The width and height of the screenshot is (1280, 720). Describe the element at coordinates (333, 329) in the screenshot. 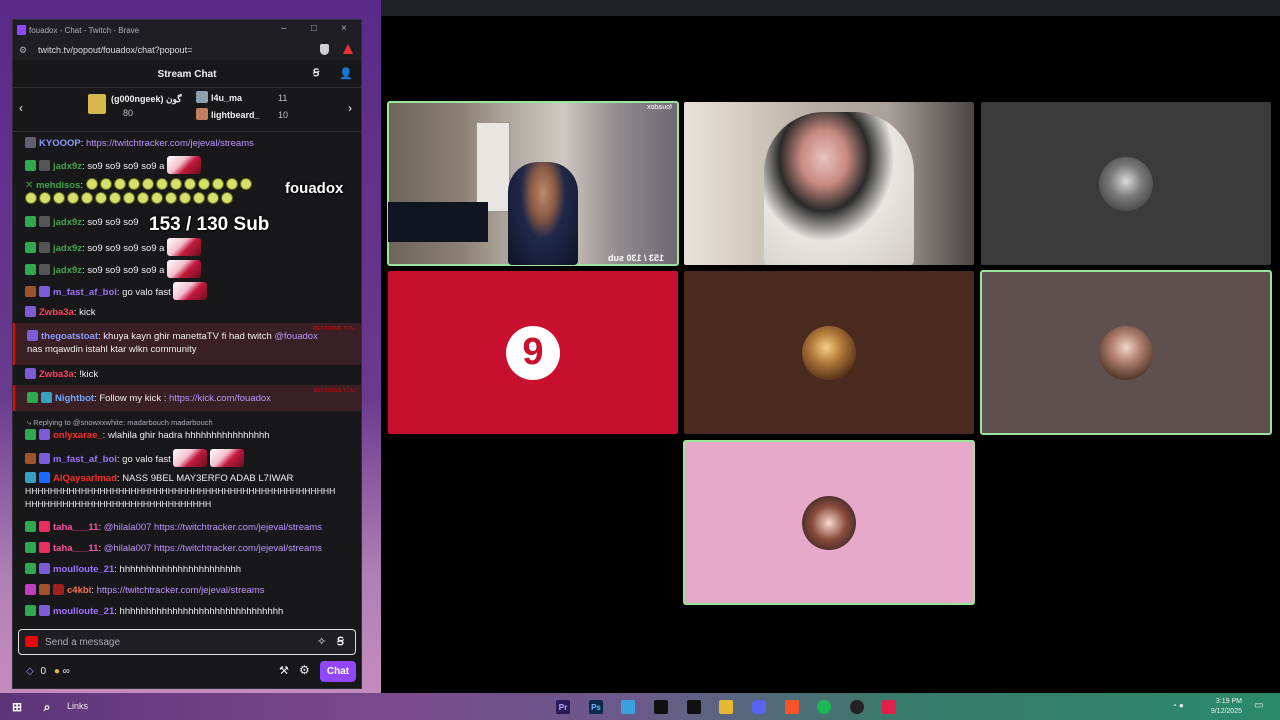

I see `mentions-you-tag: MENTIONS YOU` at that location.